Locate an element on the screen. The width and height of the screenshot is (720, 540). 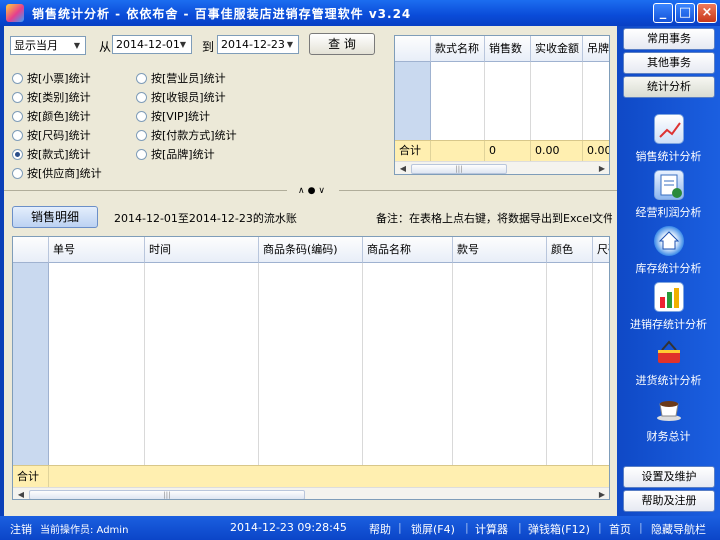
from-label: 从 is located at coordinates (105, 47).